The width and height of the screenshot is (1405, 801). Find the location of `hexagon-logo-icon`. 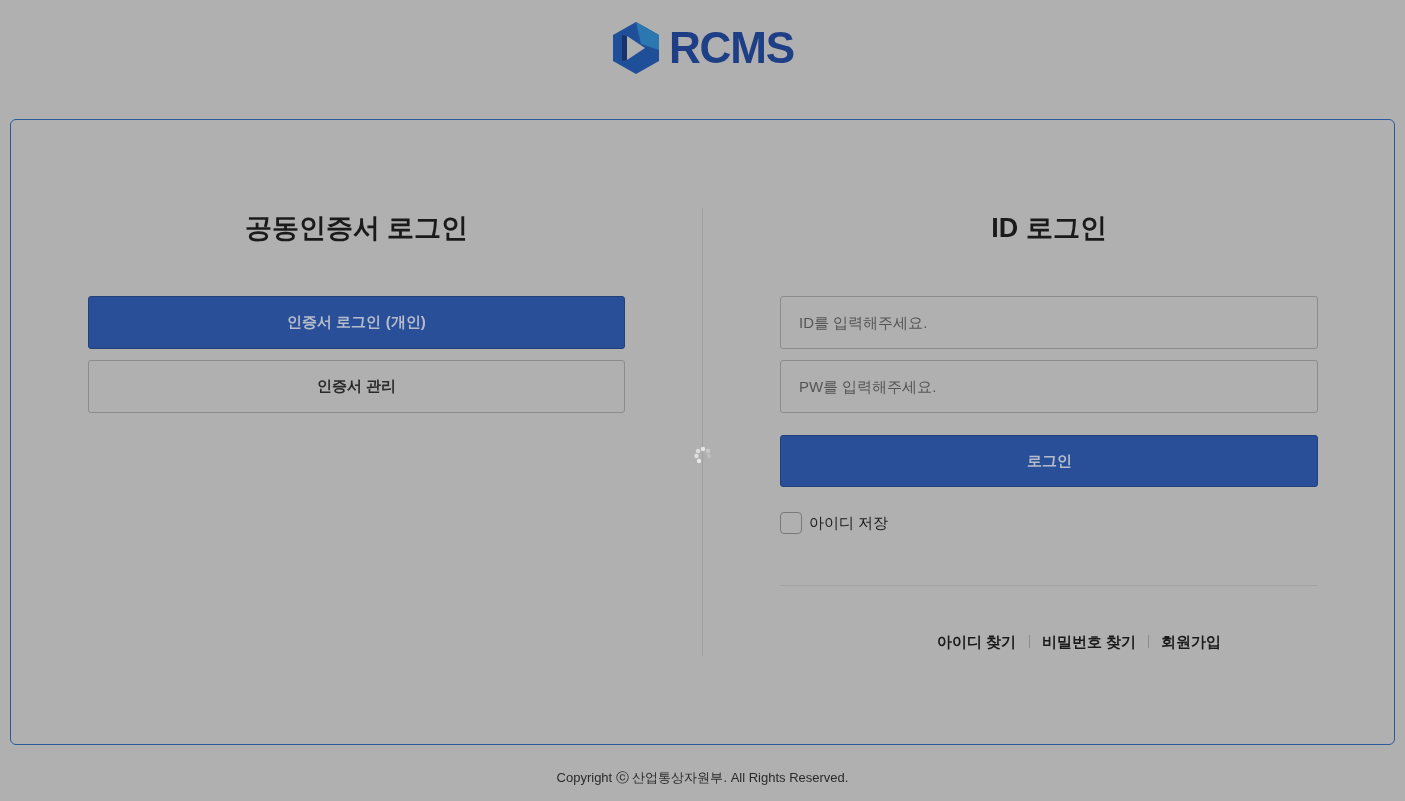

hexagon-logo-icon is located at coordinates (635, 48).